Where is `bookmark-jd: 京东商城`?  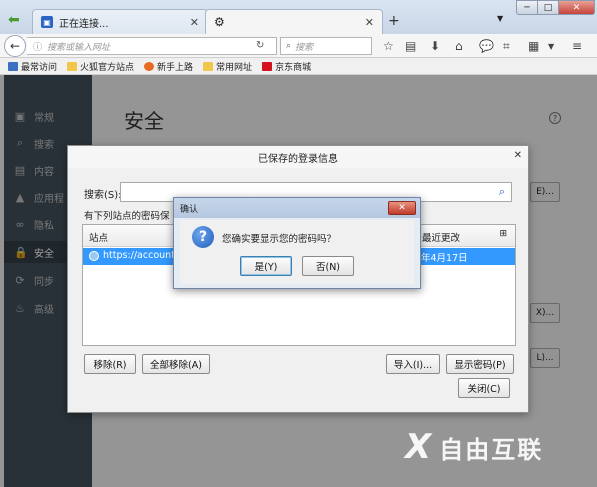
bookmark-jd: 京东商城 is located at coordinates (286, 66).